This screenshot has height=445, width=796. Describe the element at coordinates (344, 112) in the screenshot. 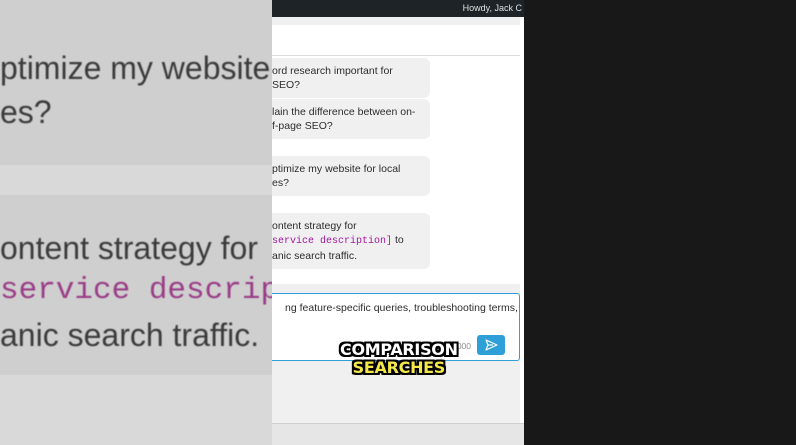

I see `prompt-line: lain the difference between on-` at that location.